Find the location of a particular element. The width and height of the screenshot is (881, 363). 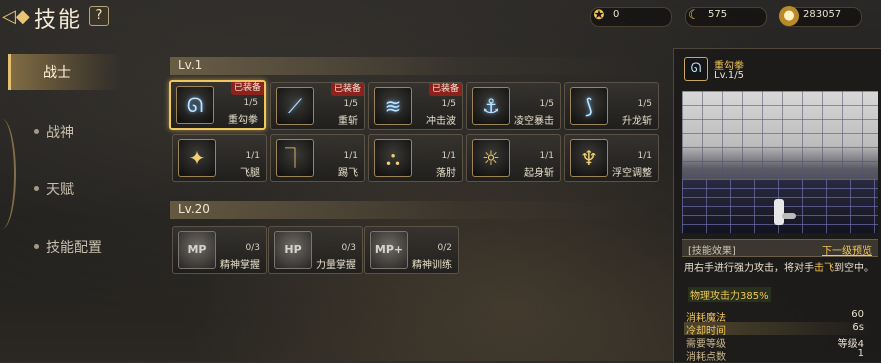

currency-value: 283057 is located at coordinates (822, 14).